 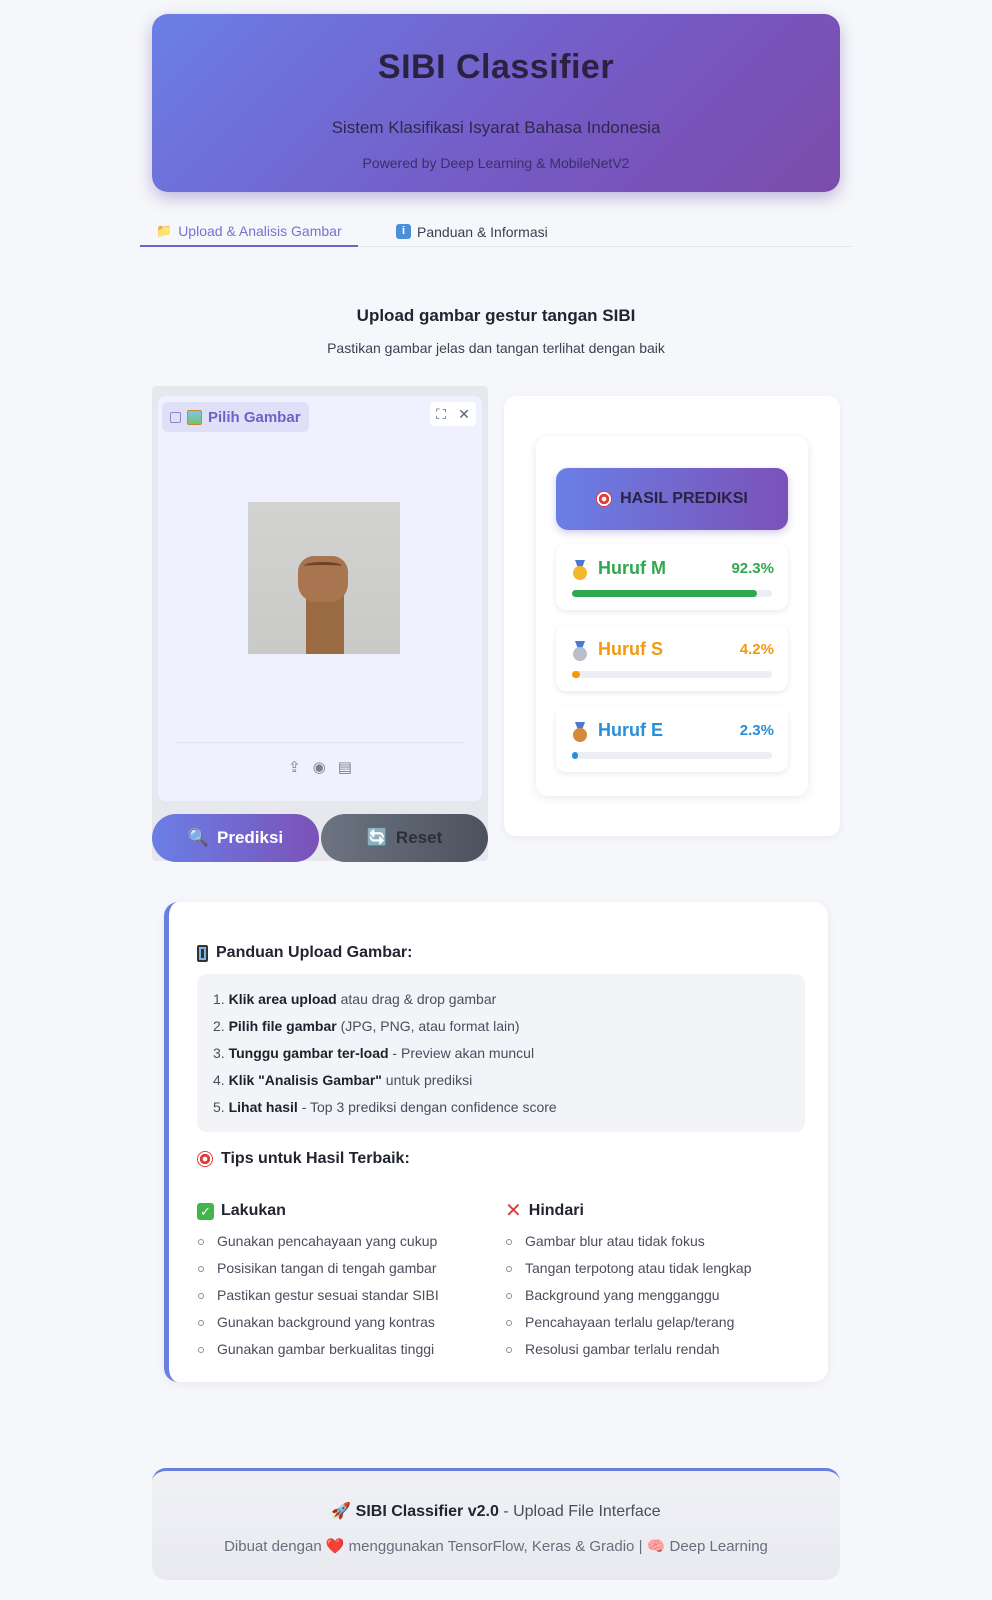 I want to click on predict-button-label: Prediksi, so click(x=250, y=837).